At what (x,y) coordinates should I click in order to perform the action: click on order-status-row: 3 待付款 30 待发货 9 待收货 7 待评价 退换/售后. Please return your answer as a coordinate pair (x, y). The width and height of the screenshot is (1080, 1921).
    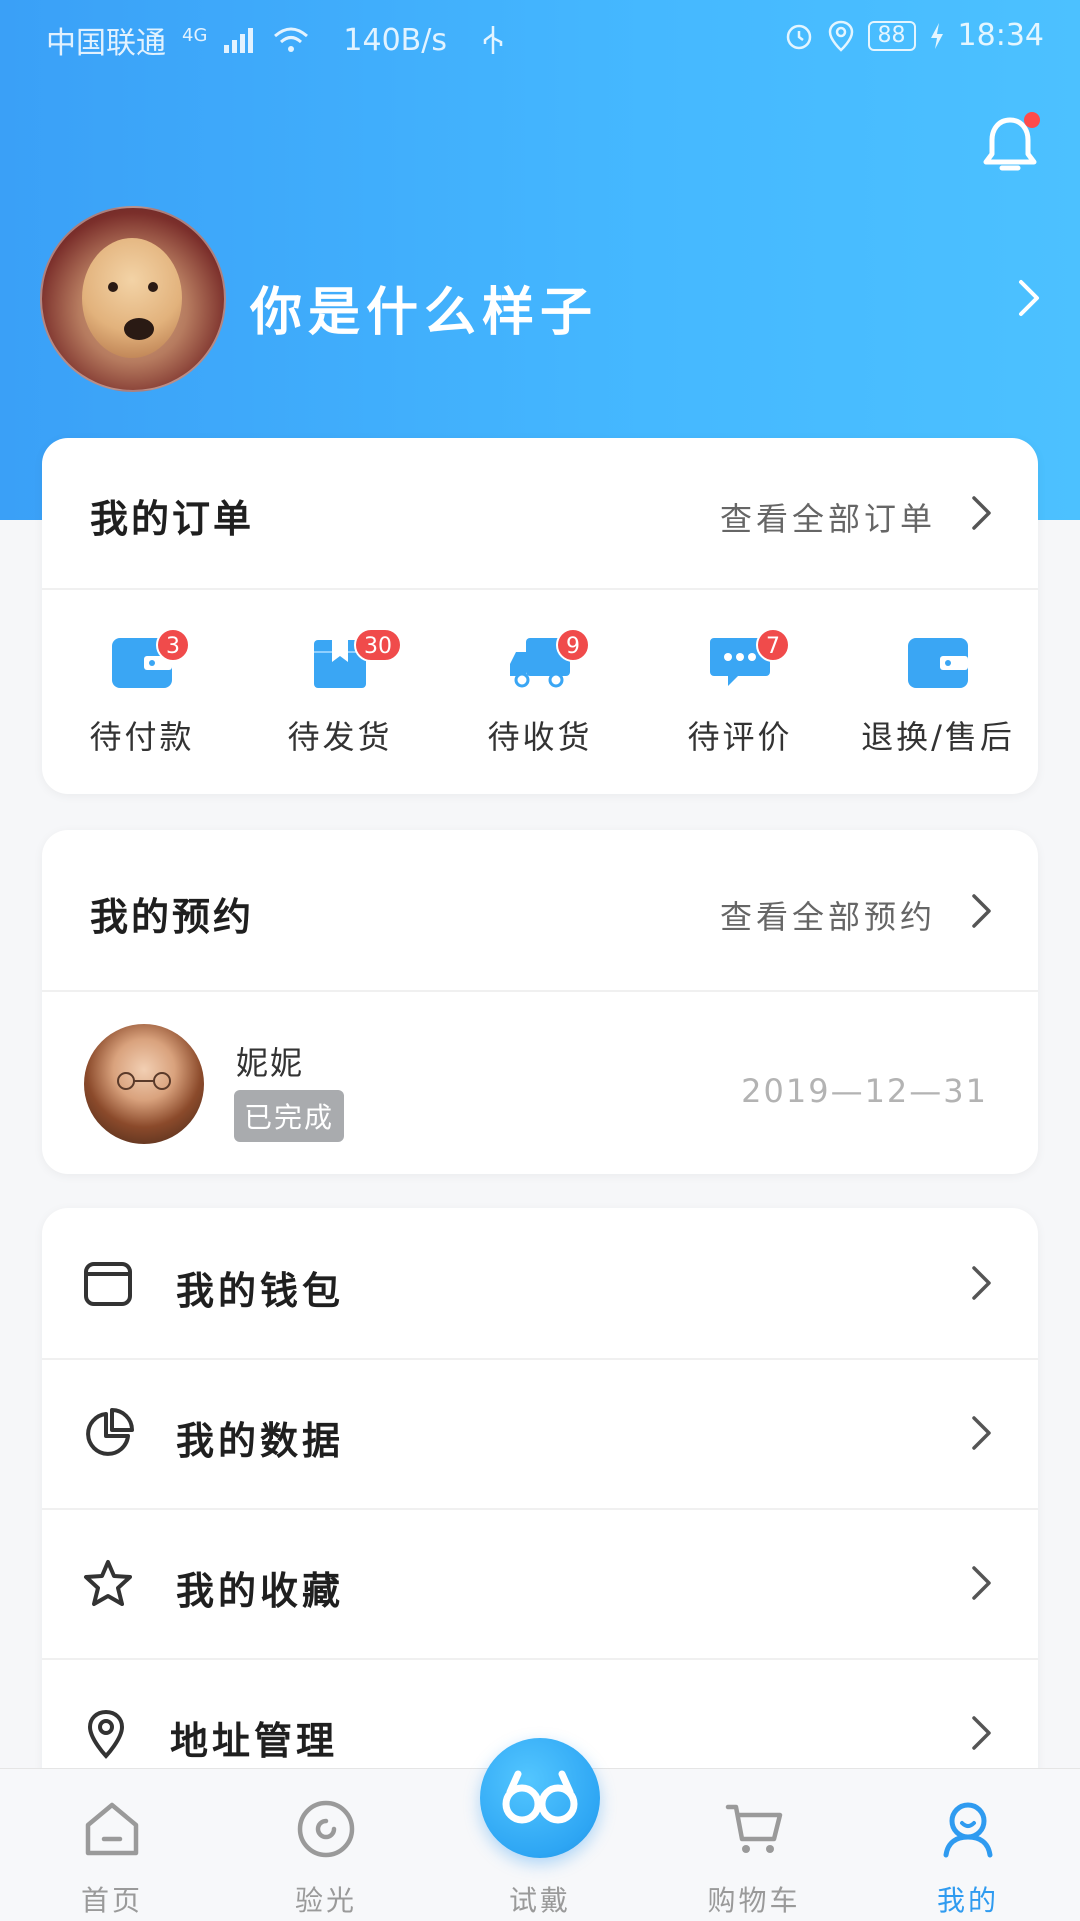
    Looking at the image, I should click on (540, 693).